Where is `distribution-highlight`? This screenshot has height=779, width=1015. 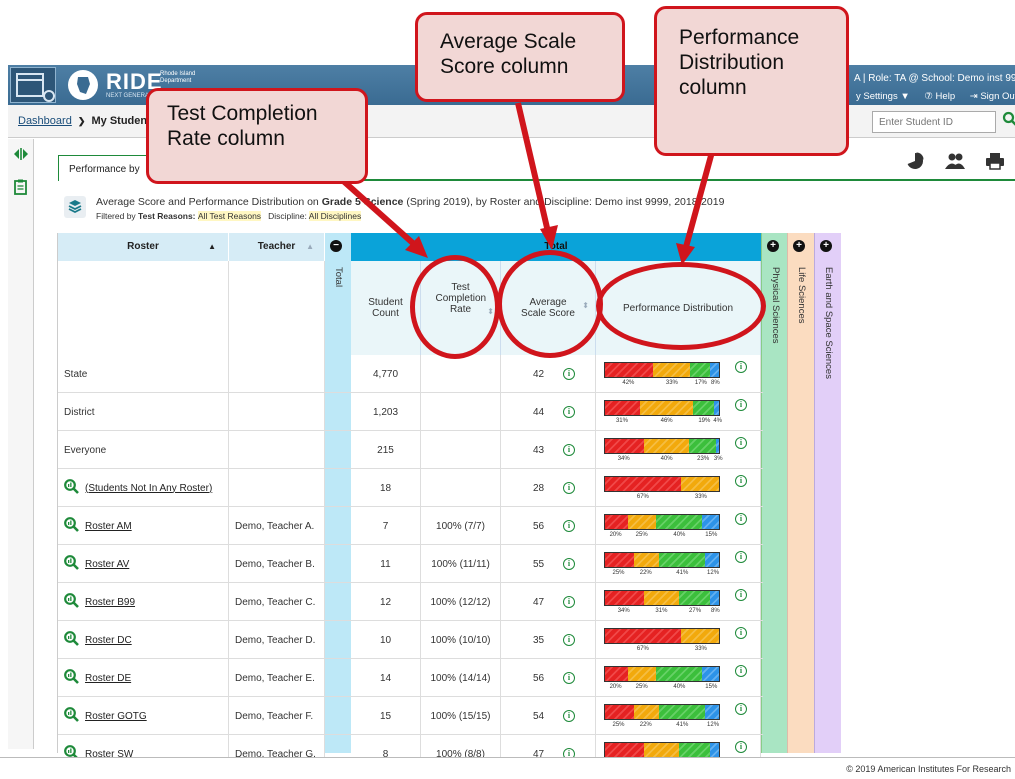
distribution-highlight is located at coordinates (681, 306).